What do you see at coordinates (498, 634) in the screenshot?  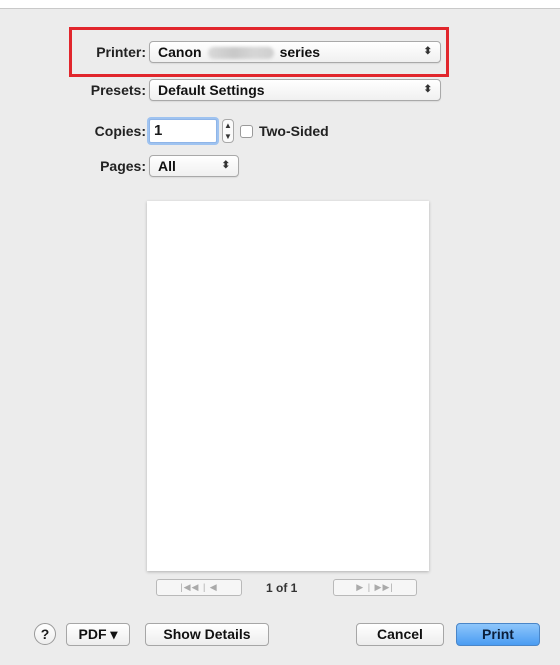 I see `print-button: Print` at bounding box center [498, 634].